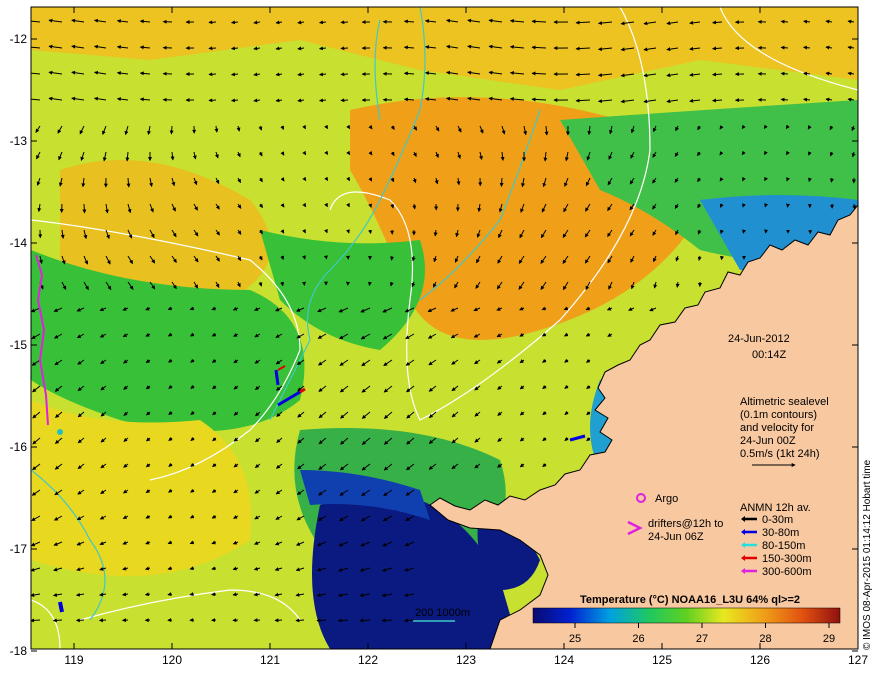 Image resolution: width=880 pixels, height=680 pixels. Describe the element at coordinates (73, 660) in the screenshot. I see `lon-tick-label: 119` at that location.